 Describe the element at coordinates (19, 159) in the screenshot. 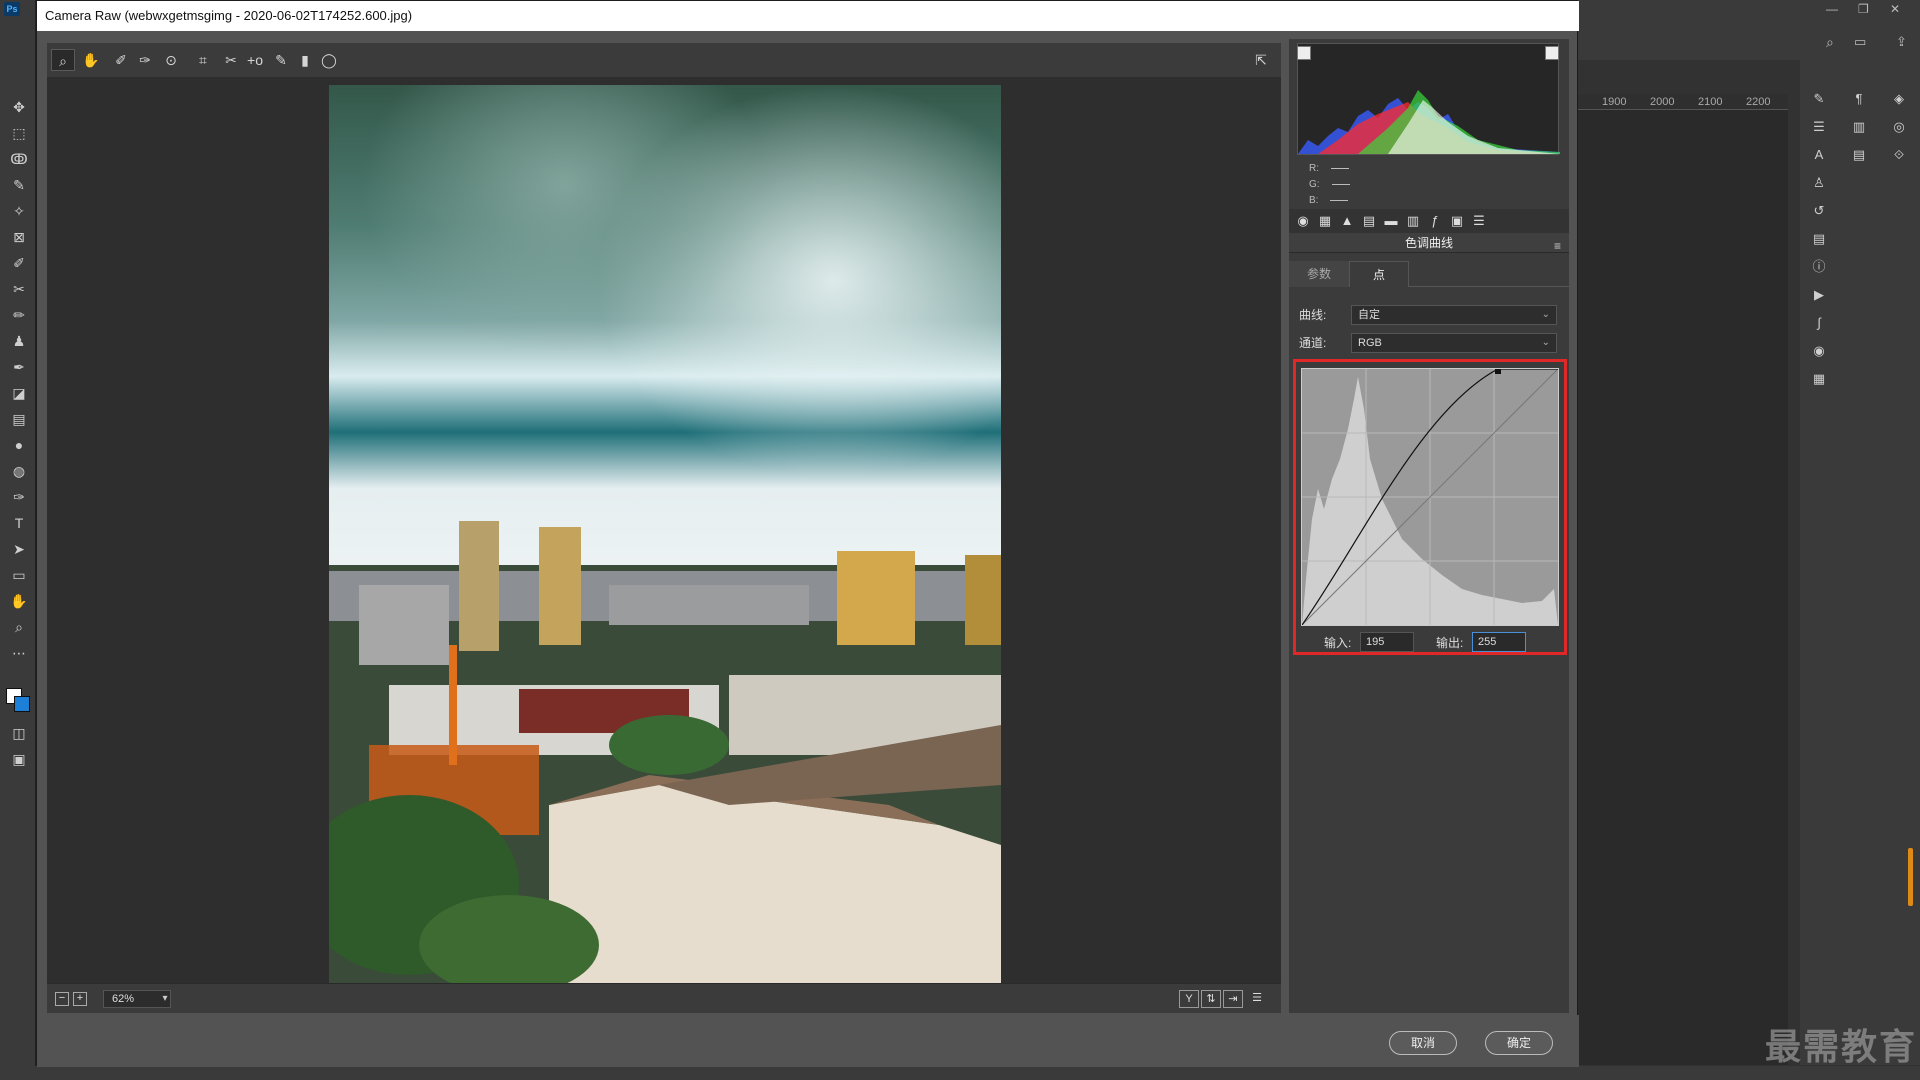

I see `lasso-tool-icon: ↂ` at that location.